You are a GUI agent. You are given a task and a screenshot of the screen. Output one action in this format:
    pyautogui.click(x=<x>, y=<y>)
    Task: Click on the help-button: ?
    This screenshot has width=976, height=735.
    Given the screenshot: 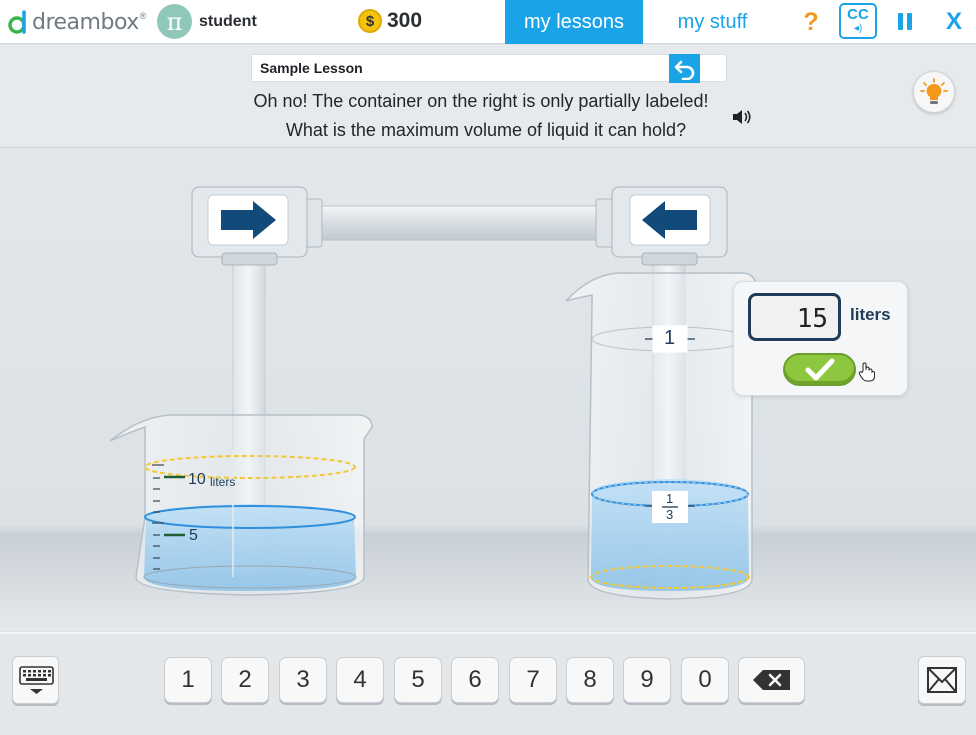 What is the action you would take?
    pyautogui.click(x=811, y=22)
    